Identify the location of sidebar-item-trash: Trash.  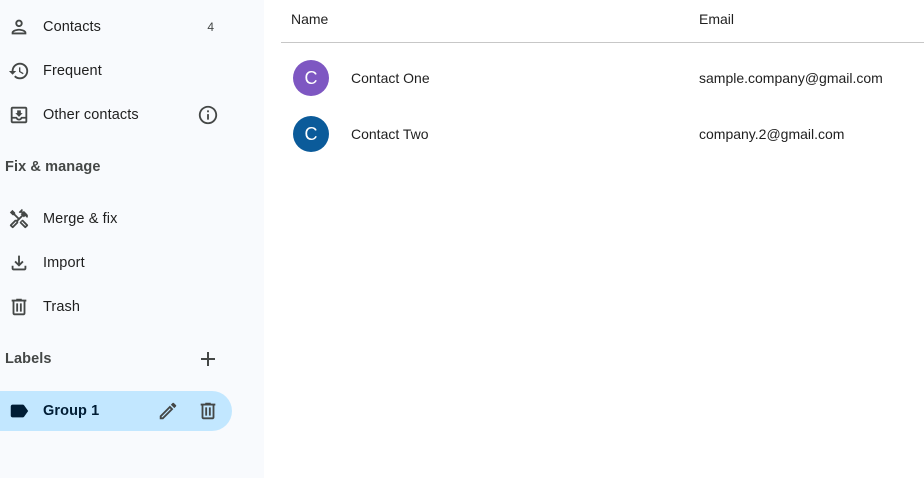
(116, 307).